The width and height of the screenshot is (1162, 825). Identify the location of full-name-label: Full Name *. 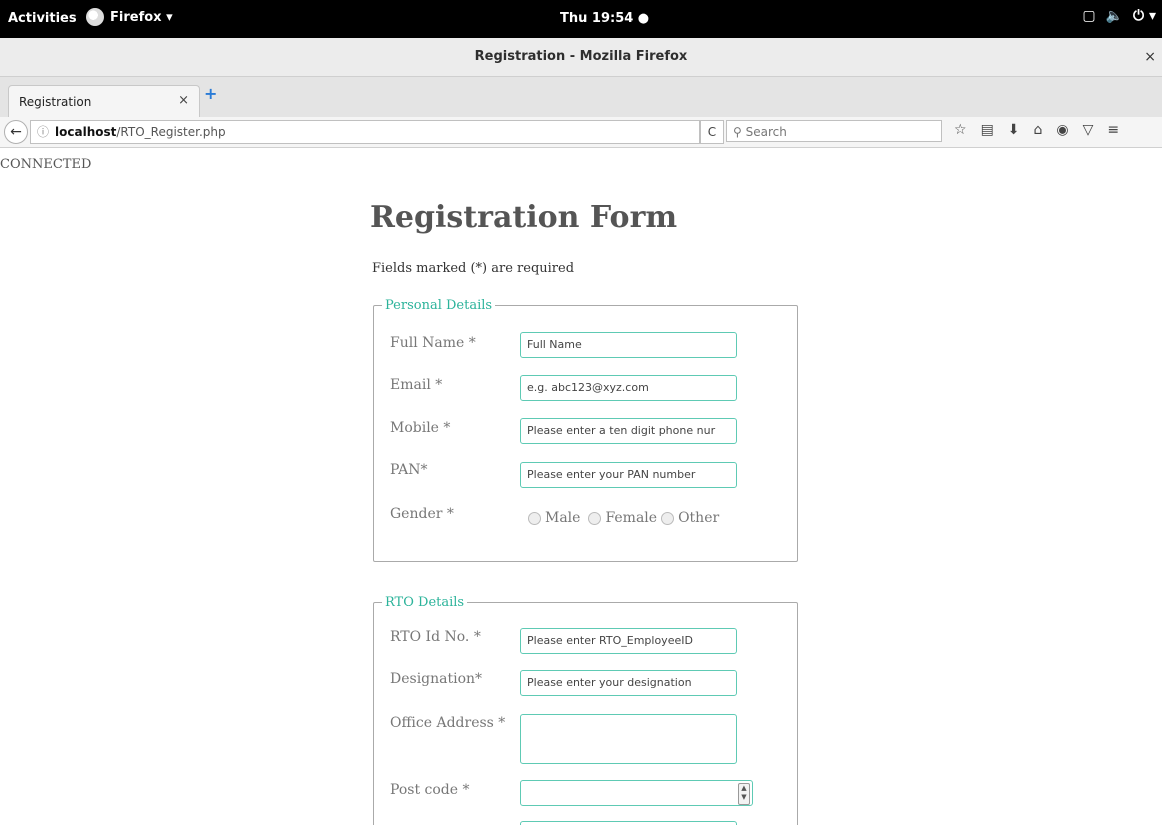
(433, 343).